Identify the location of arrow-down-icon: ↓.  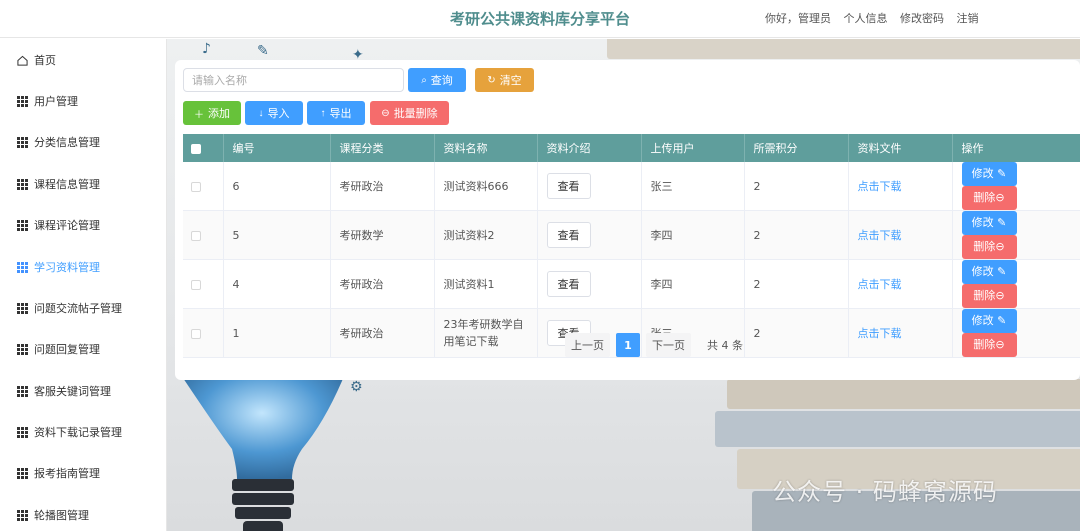
(261, 113).